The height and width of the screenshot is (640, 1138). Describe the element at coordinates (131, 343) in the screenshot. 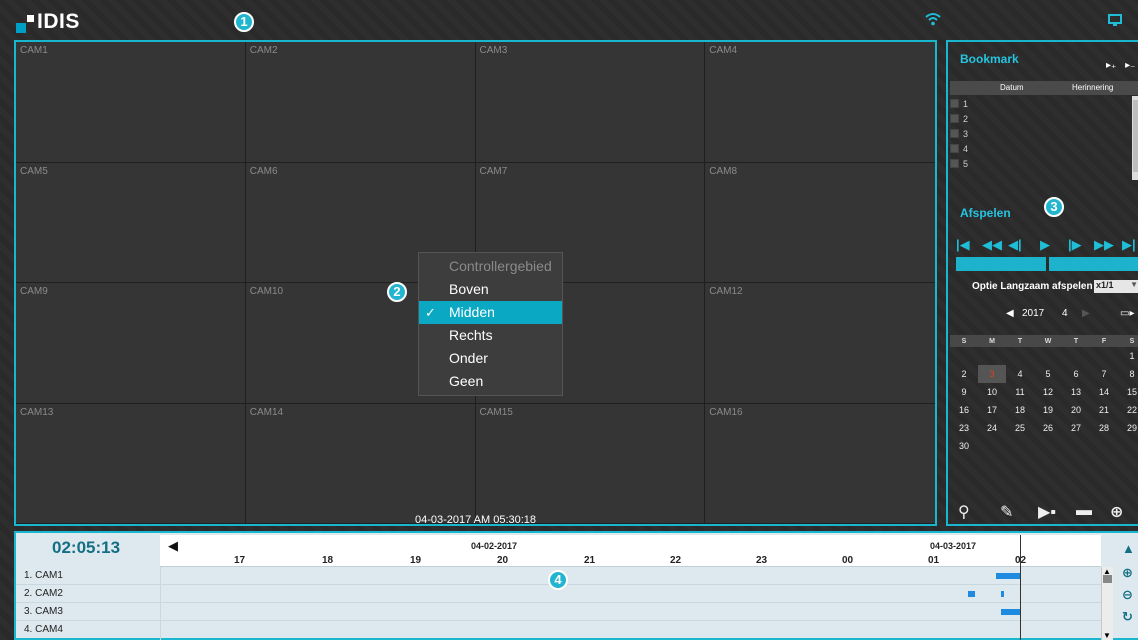

I see `camera-tile: CAM9` at that location.